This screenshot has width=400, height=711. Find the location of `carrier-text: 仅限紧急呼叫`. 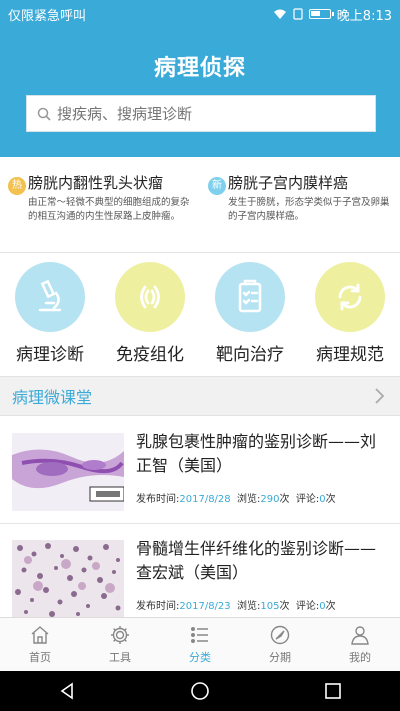

carrier-text: 仅限紧急呼叫 is located at coordinates (47, 16).